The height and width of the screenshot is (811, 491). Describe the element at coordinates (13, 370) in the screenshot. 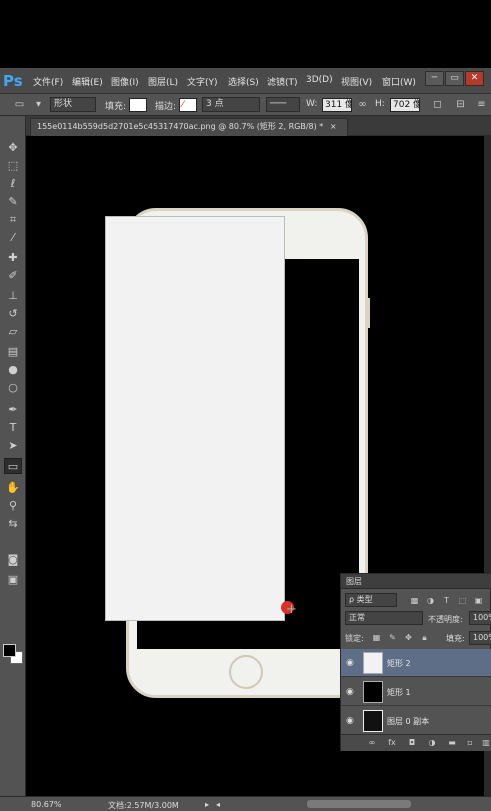

I see `blur-tool-icon: ●` at that location.